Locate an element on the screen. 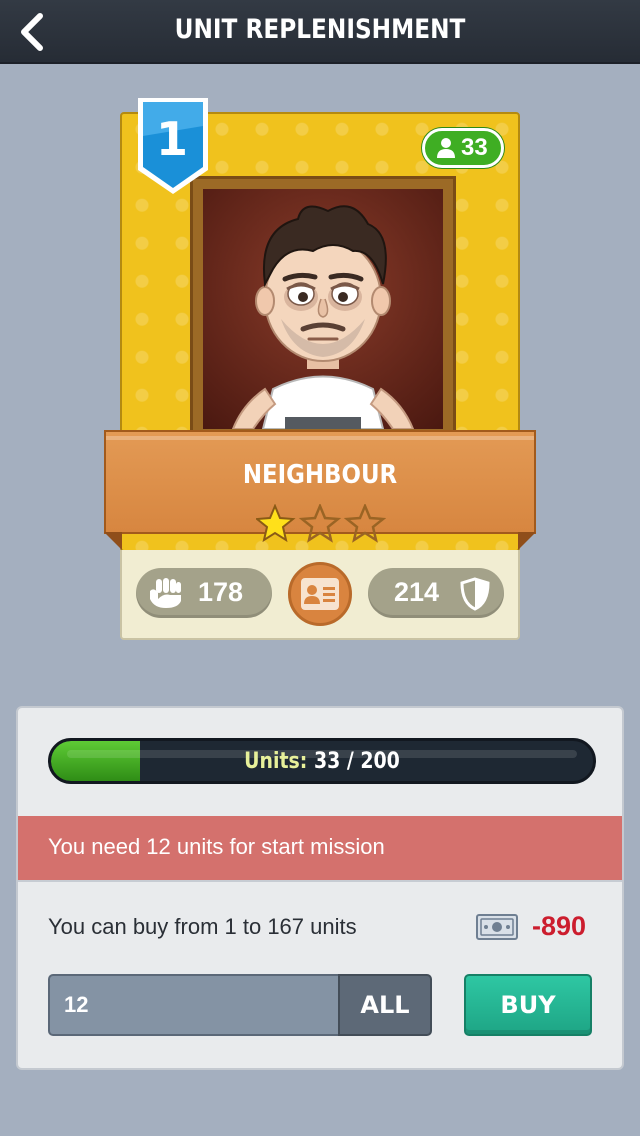 The image size is (640, 1136). unit-portrait is located at coordinates (323, 309).